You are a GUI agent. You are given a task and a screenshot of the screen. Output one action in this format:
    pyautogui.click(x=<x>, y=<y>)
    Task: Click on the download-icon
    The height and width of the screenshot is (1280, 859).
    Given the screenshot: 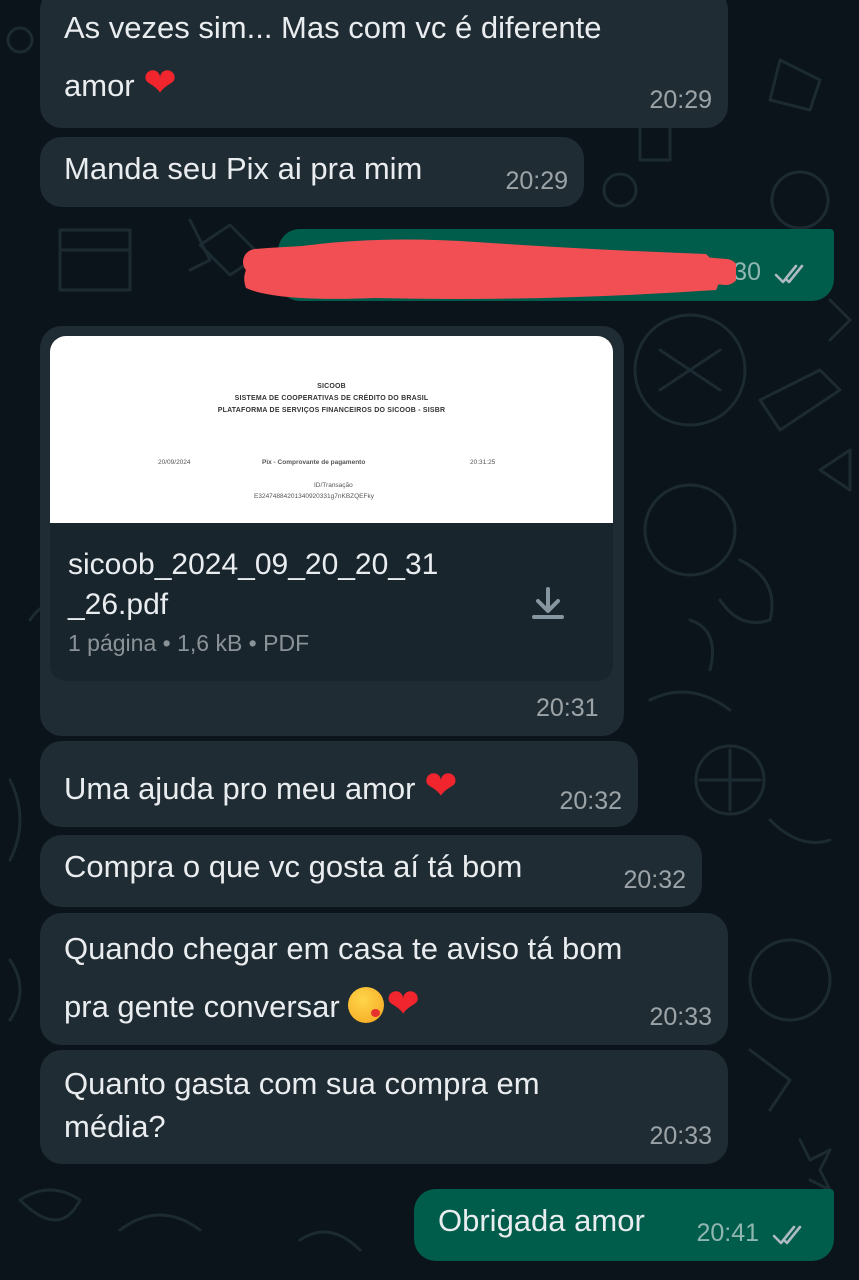 What is the action you would take?
    pyautogui.click(x=548, y=605)
    